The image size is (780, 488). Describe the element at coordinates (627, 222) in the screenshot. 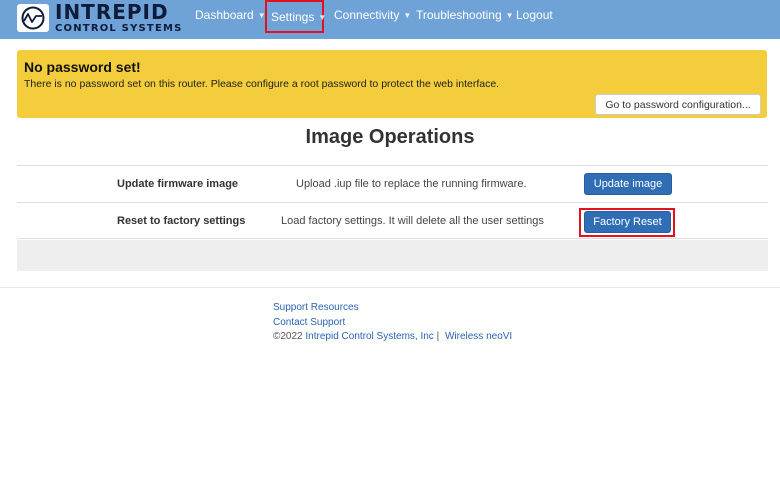

I see `factory-reset-button: Factory Reset` at that location.